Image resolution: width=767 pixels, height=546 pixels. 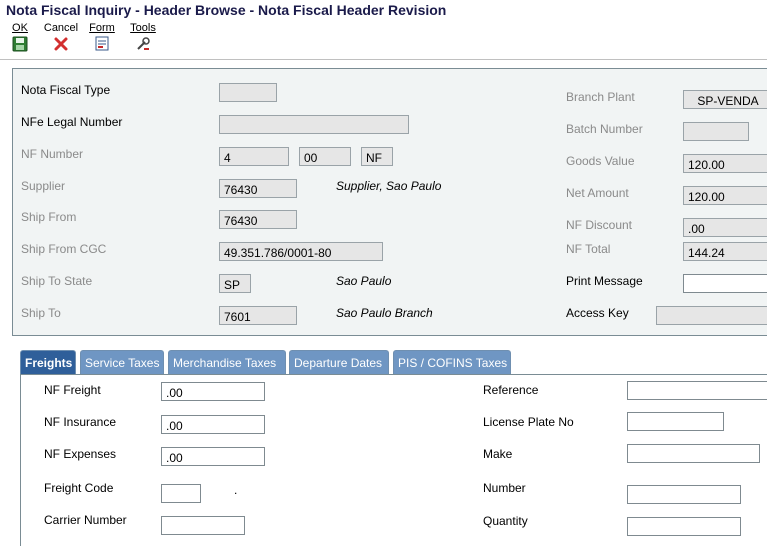 I want to click on reference-label: Reference, so click(x=511, y=390).